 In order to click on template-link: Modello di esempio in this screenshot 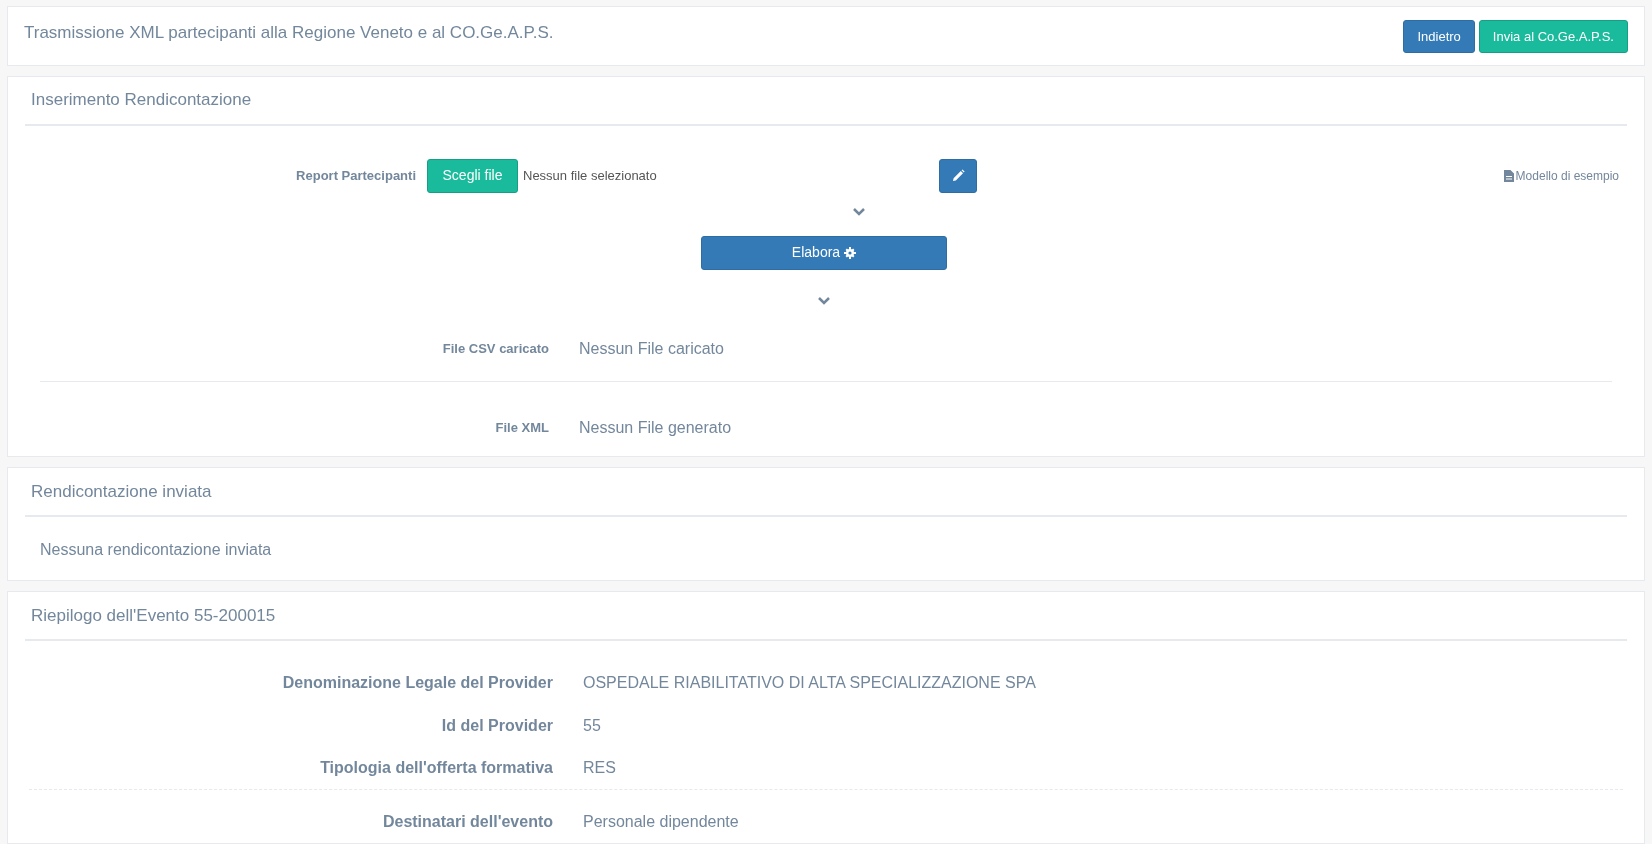, I will do `click(1561, 175)`.